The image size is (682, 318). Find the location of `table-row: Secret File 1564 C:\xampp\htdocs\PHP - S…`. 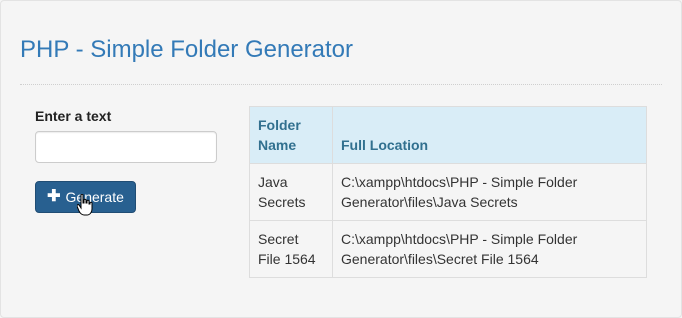

table-row: Secret File 1564 C:\xampp\htdocs\PHP - S… is located at coordinates (448, 249).